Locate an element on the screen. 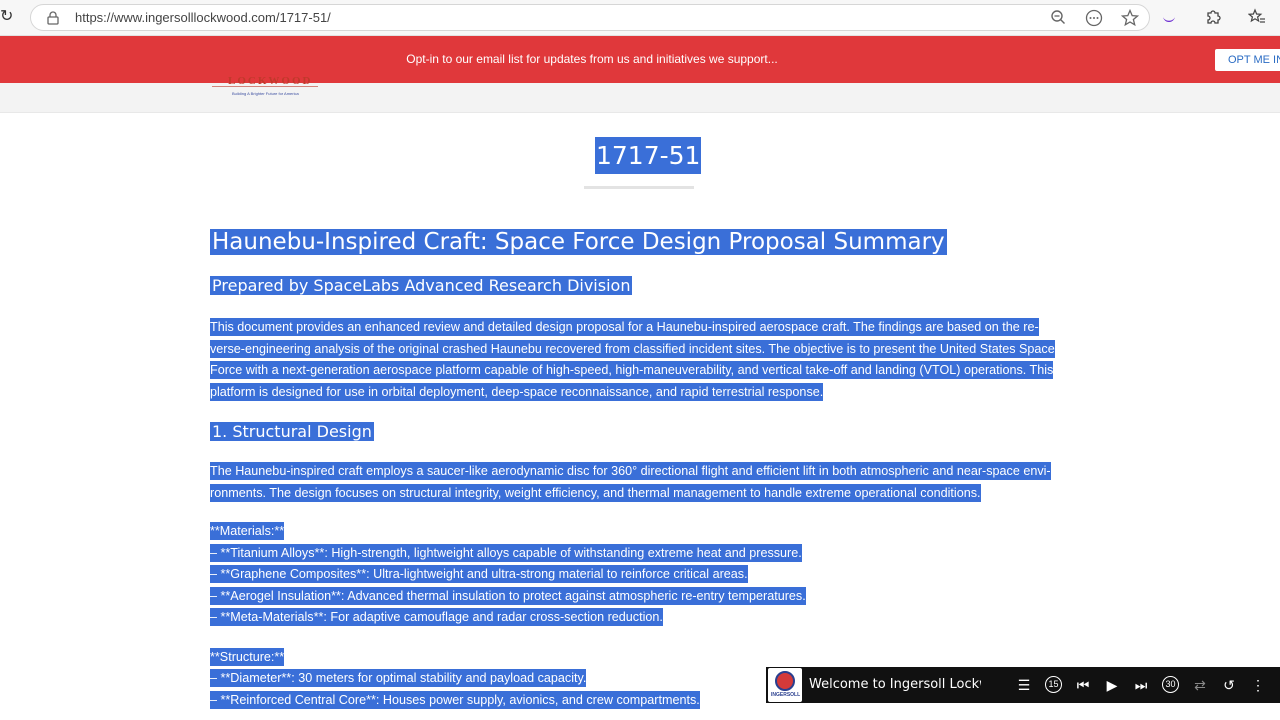 This screenshot has width=1280, height=720. structure-line: **Structure:** is located at coordinates (247, 656).